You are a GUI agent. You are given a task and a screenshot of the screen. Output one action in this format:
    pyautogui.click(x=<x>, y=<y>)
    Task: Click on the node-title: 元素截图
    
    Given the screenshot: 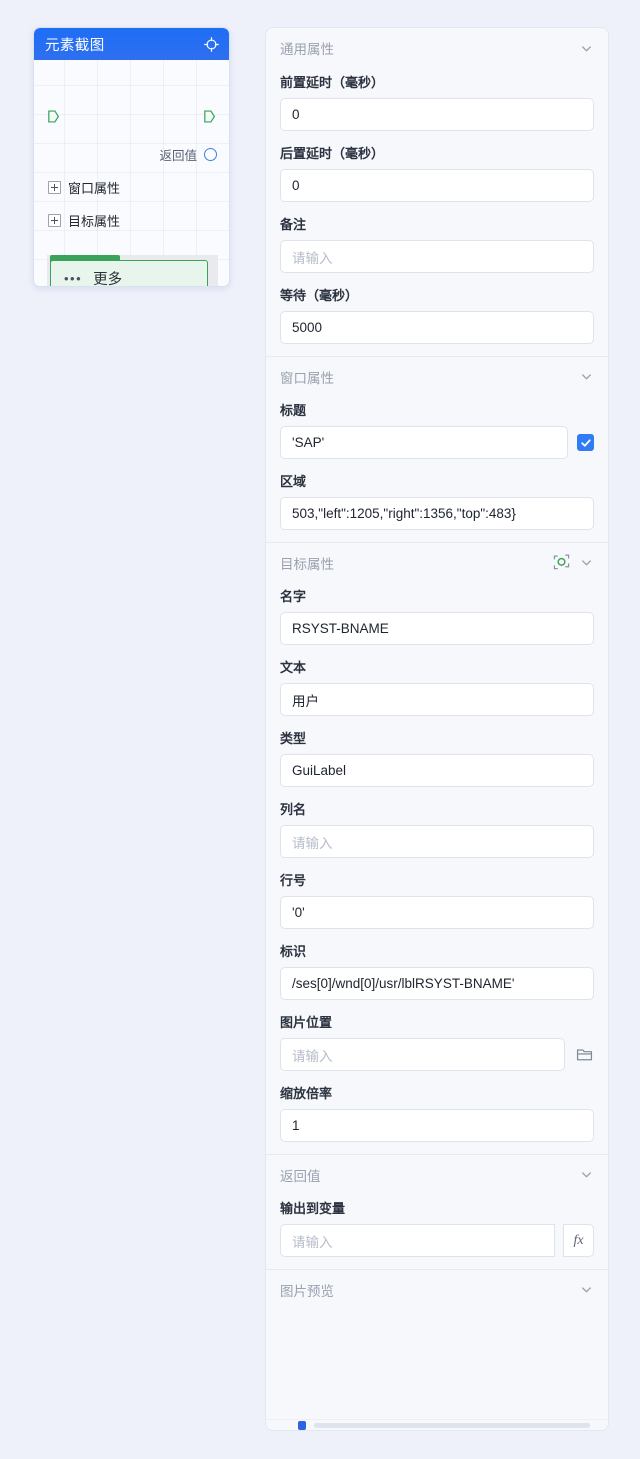 What is the action you would take?
    pyautogui.click(x=75, y=45)
    